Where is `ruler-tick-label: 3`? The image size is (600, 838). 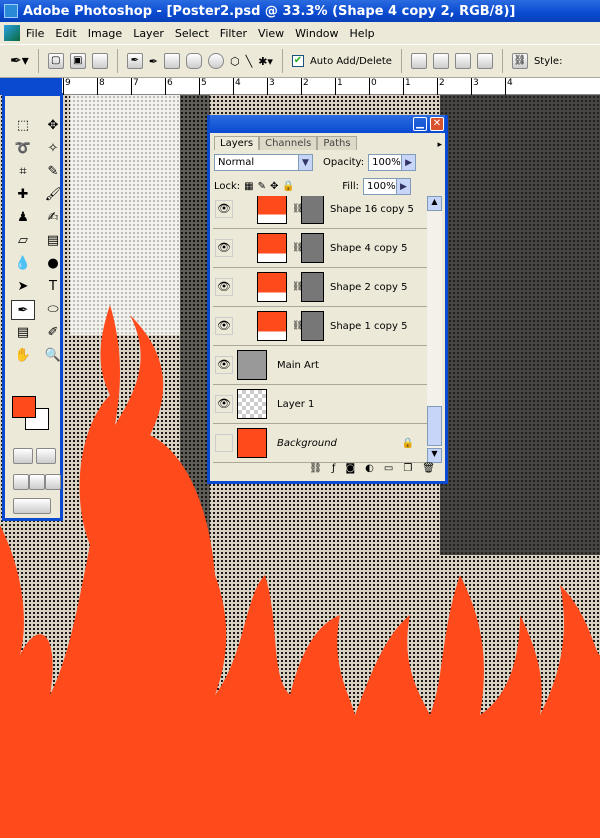
ruler-tick-label: 3 is located at coordinates (271, 86).